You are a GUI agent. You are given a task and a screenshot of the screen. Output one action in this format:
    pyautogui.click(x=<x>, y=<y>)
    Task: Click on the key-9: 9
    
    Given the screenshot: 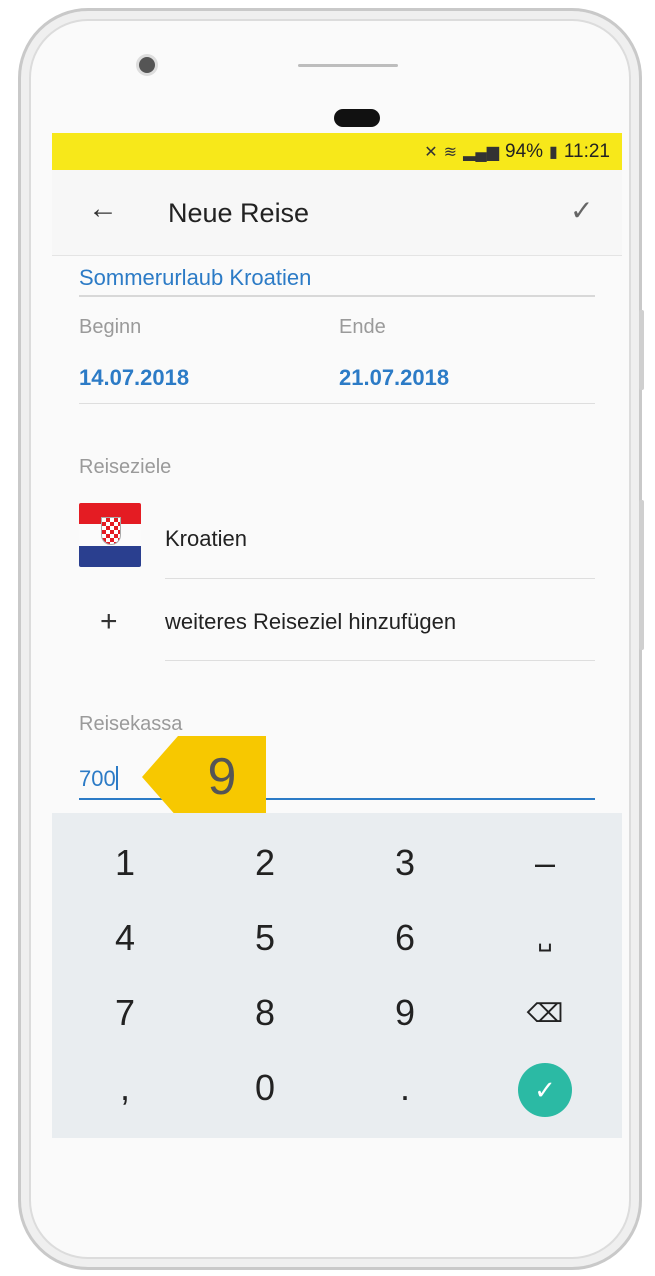 What is the action you would take?
    pyautogui.click(x=405, y=1013)
    